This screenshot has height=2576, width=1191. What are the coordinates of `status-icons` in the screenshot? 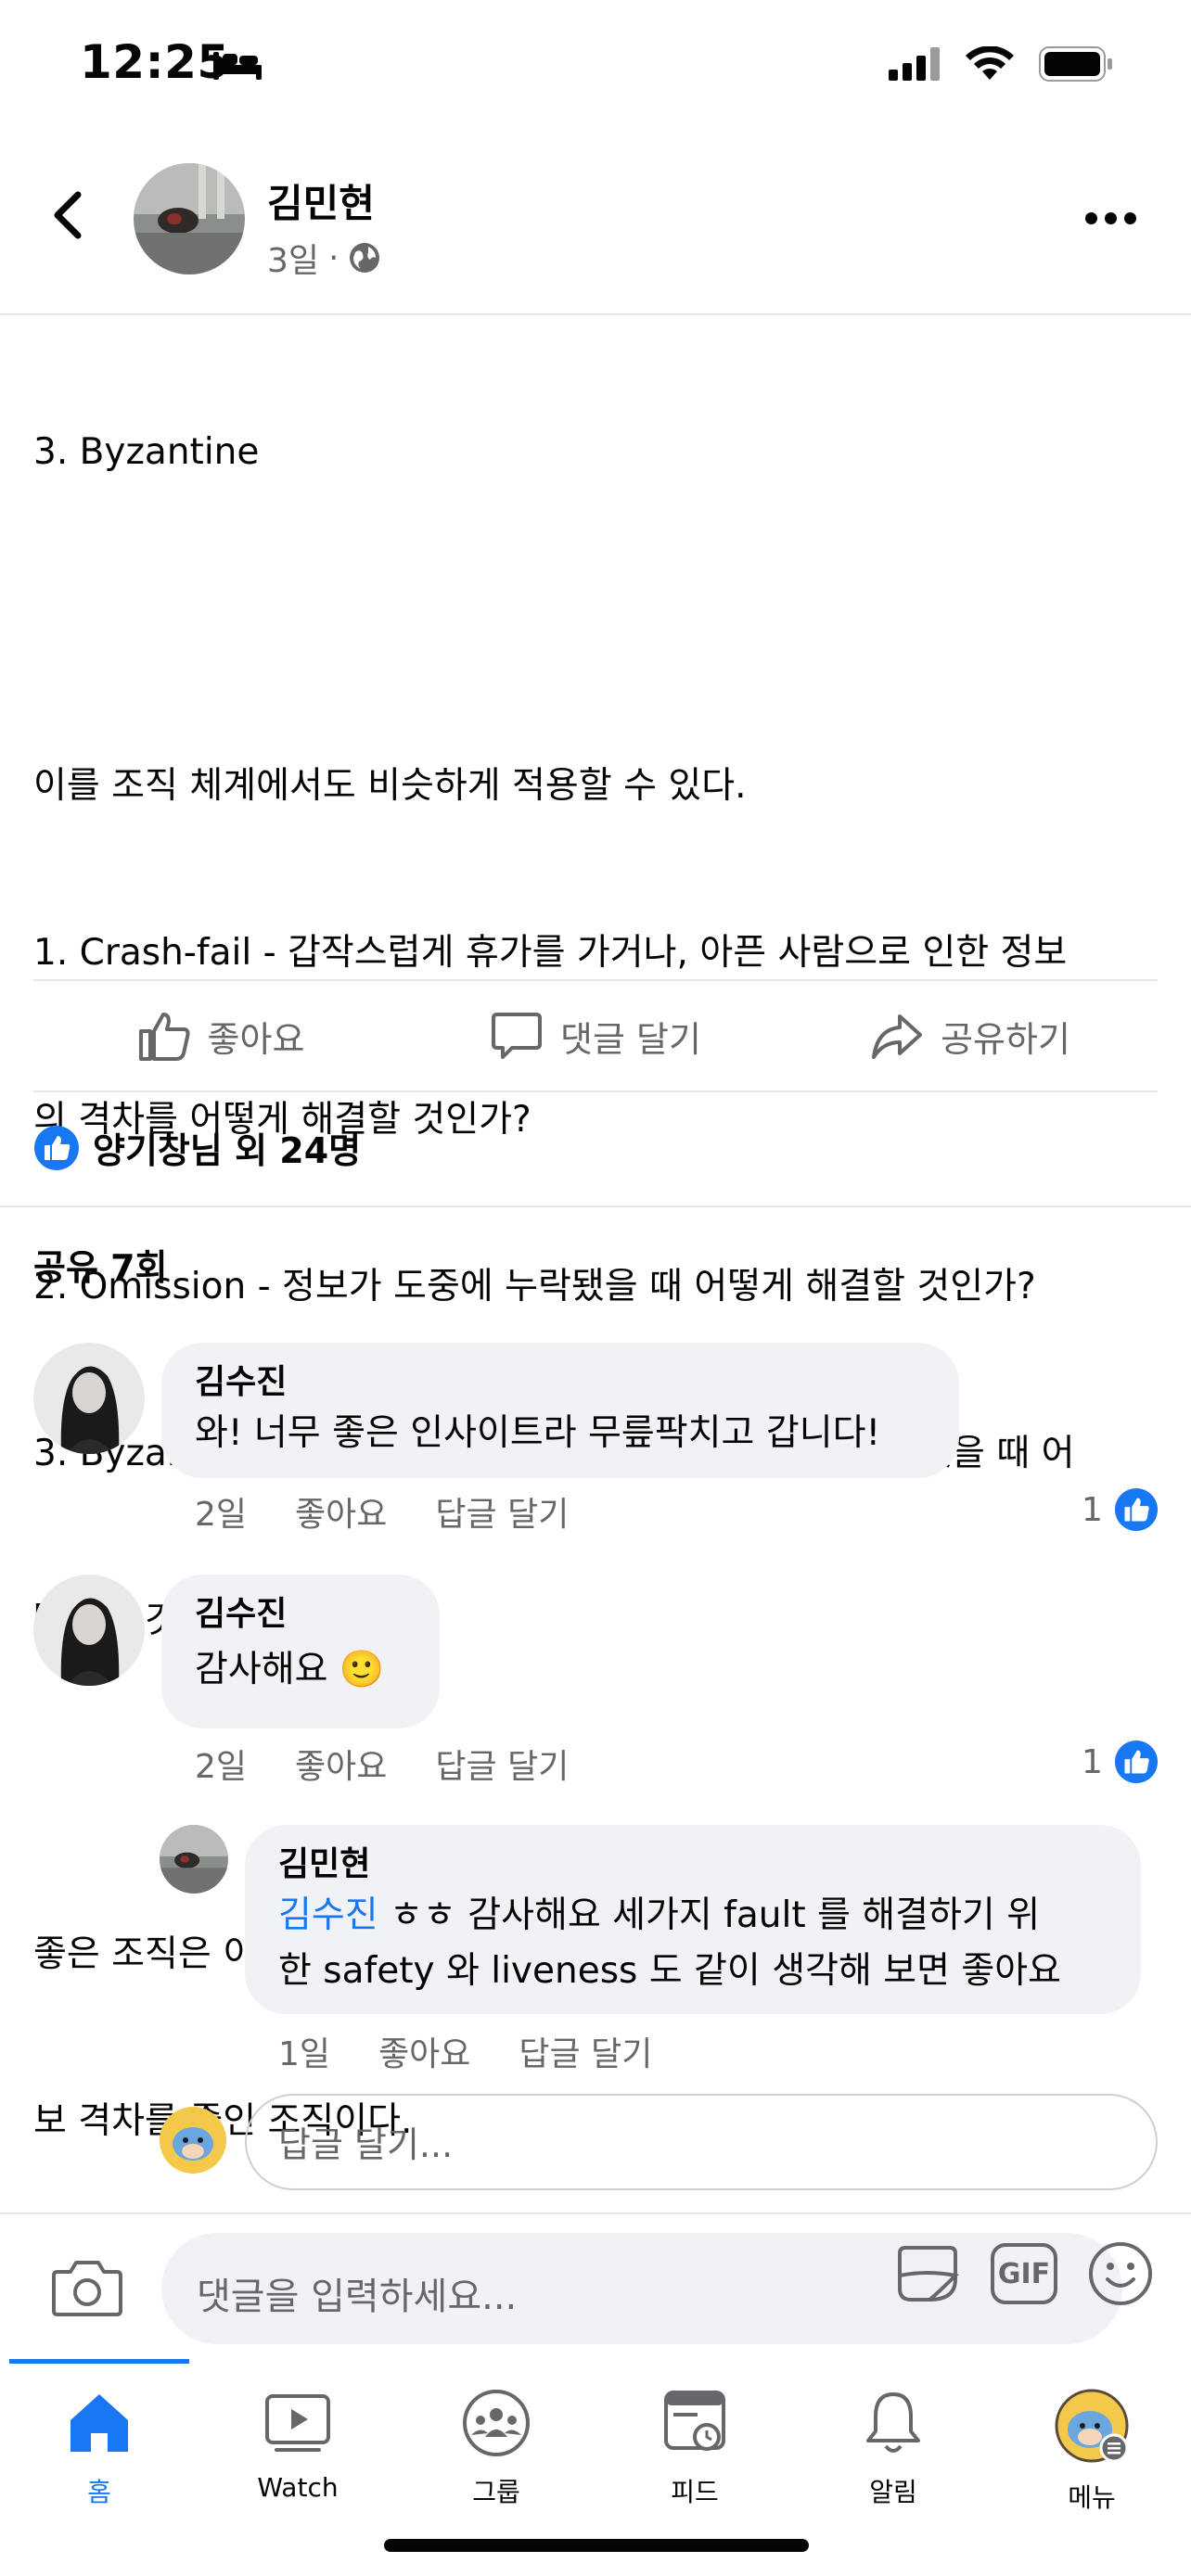 It's located at (1001, 64).